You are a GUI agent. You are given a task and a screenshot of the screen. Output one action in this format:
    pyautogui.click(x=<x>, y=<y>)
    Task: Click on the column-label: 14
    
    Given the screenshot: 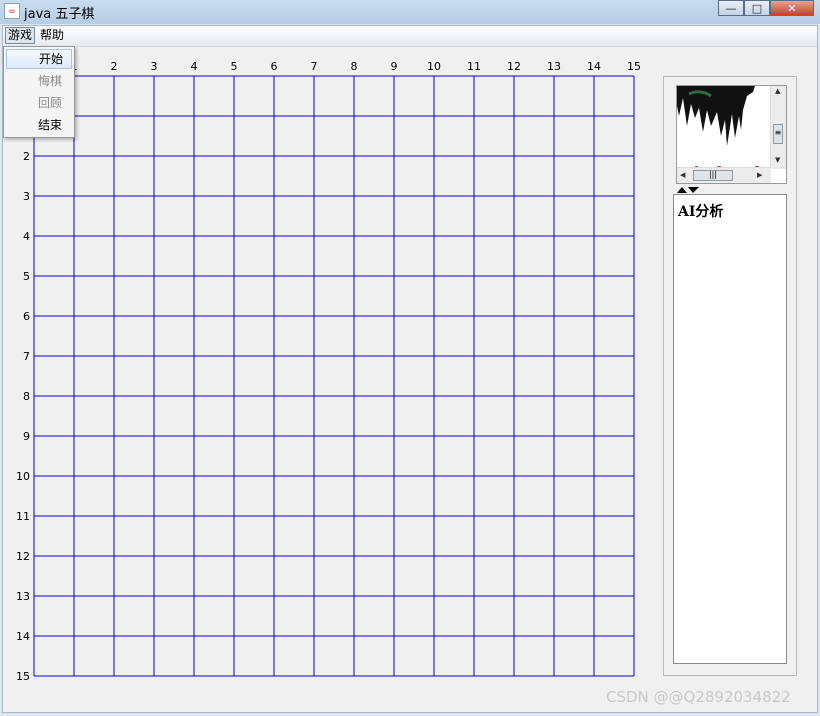 What is the action you would take?
    pyautogui.click(x=594, y=66)
    